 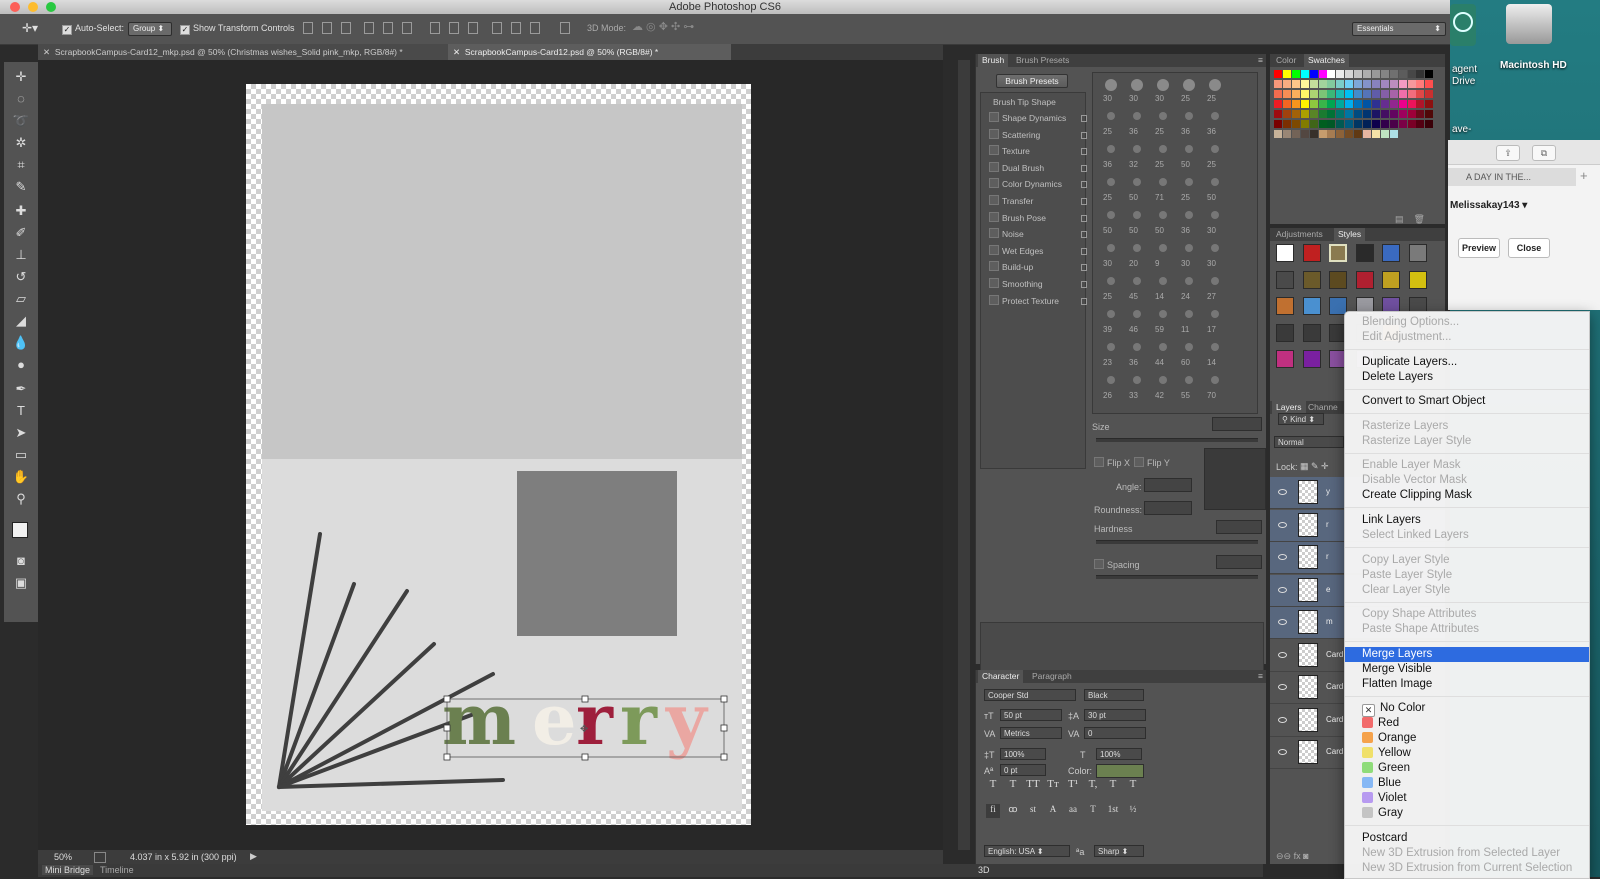 I want to click on hard-drive-icon, so click(x=1529, y=24).